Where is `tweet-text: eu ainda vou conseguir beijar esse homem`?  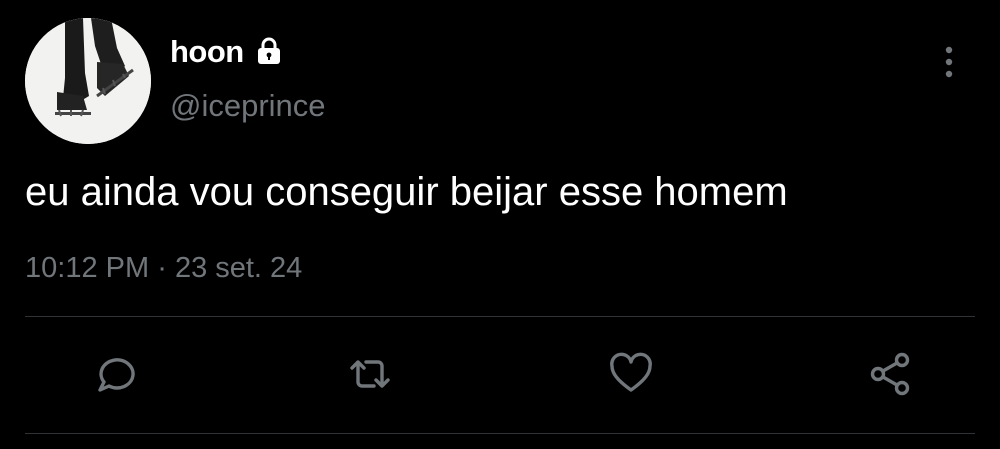 tweet-text: eu ainda vou conseguir beijar esse homem is located at coordinates (406, 192).